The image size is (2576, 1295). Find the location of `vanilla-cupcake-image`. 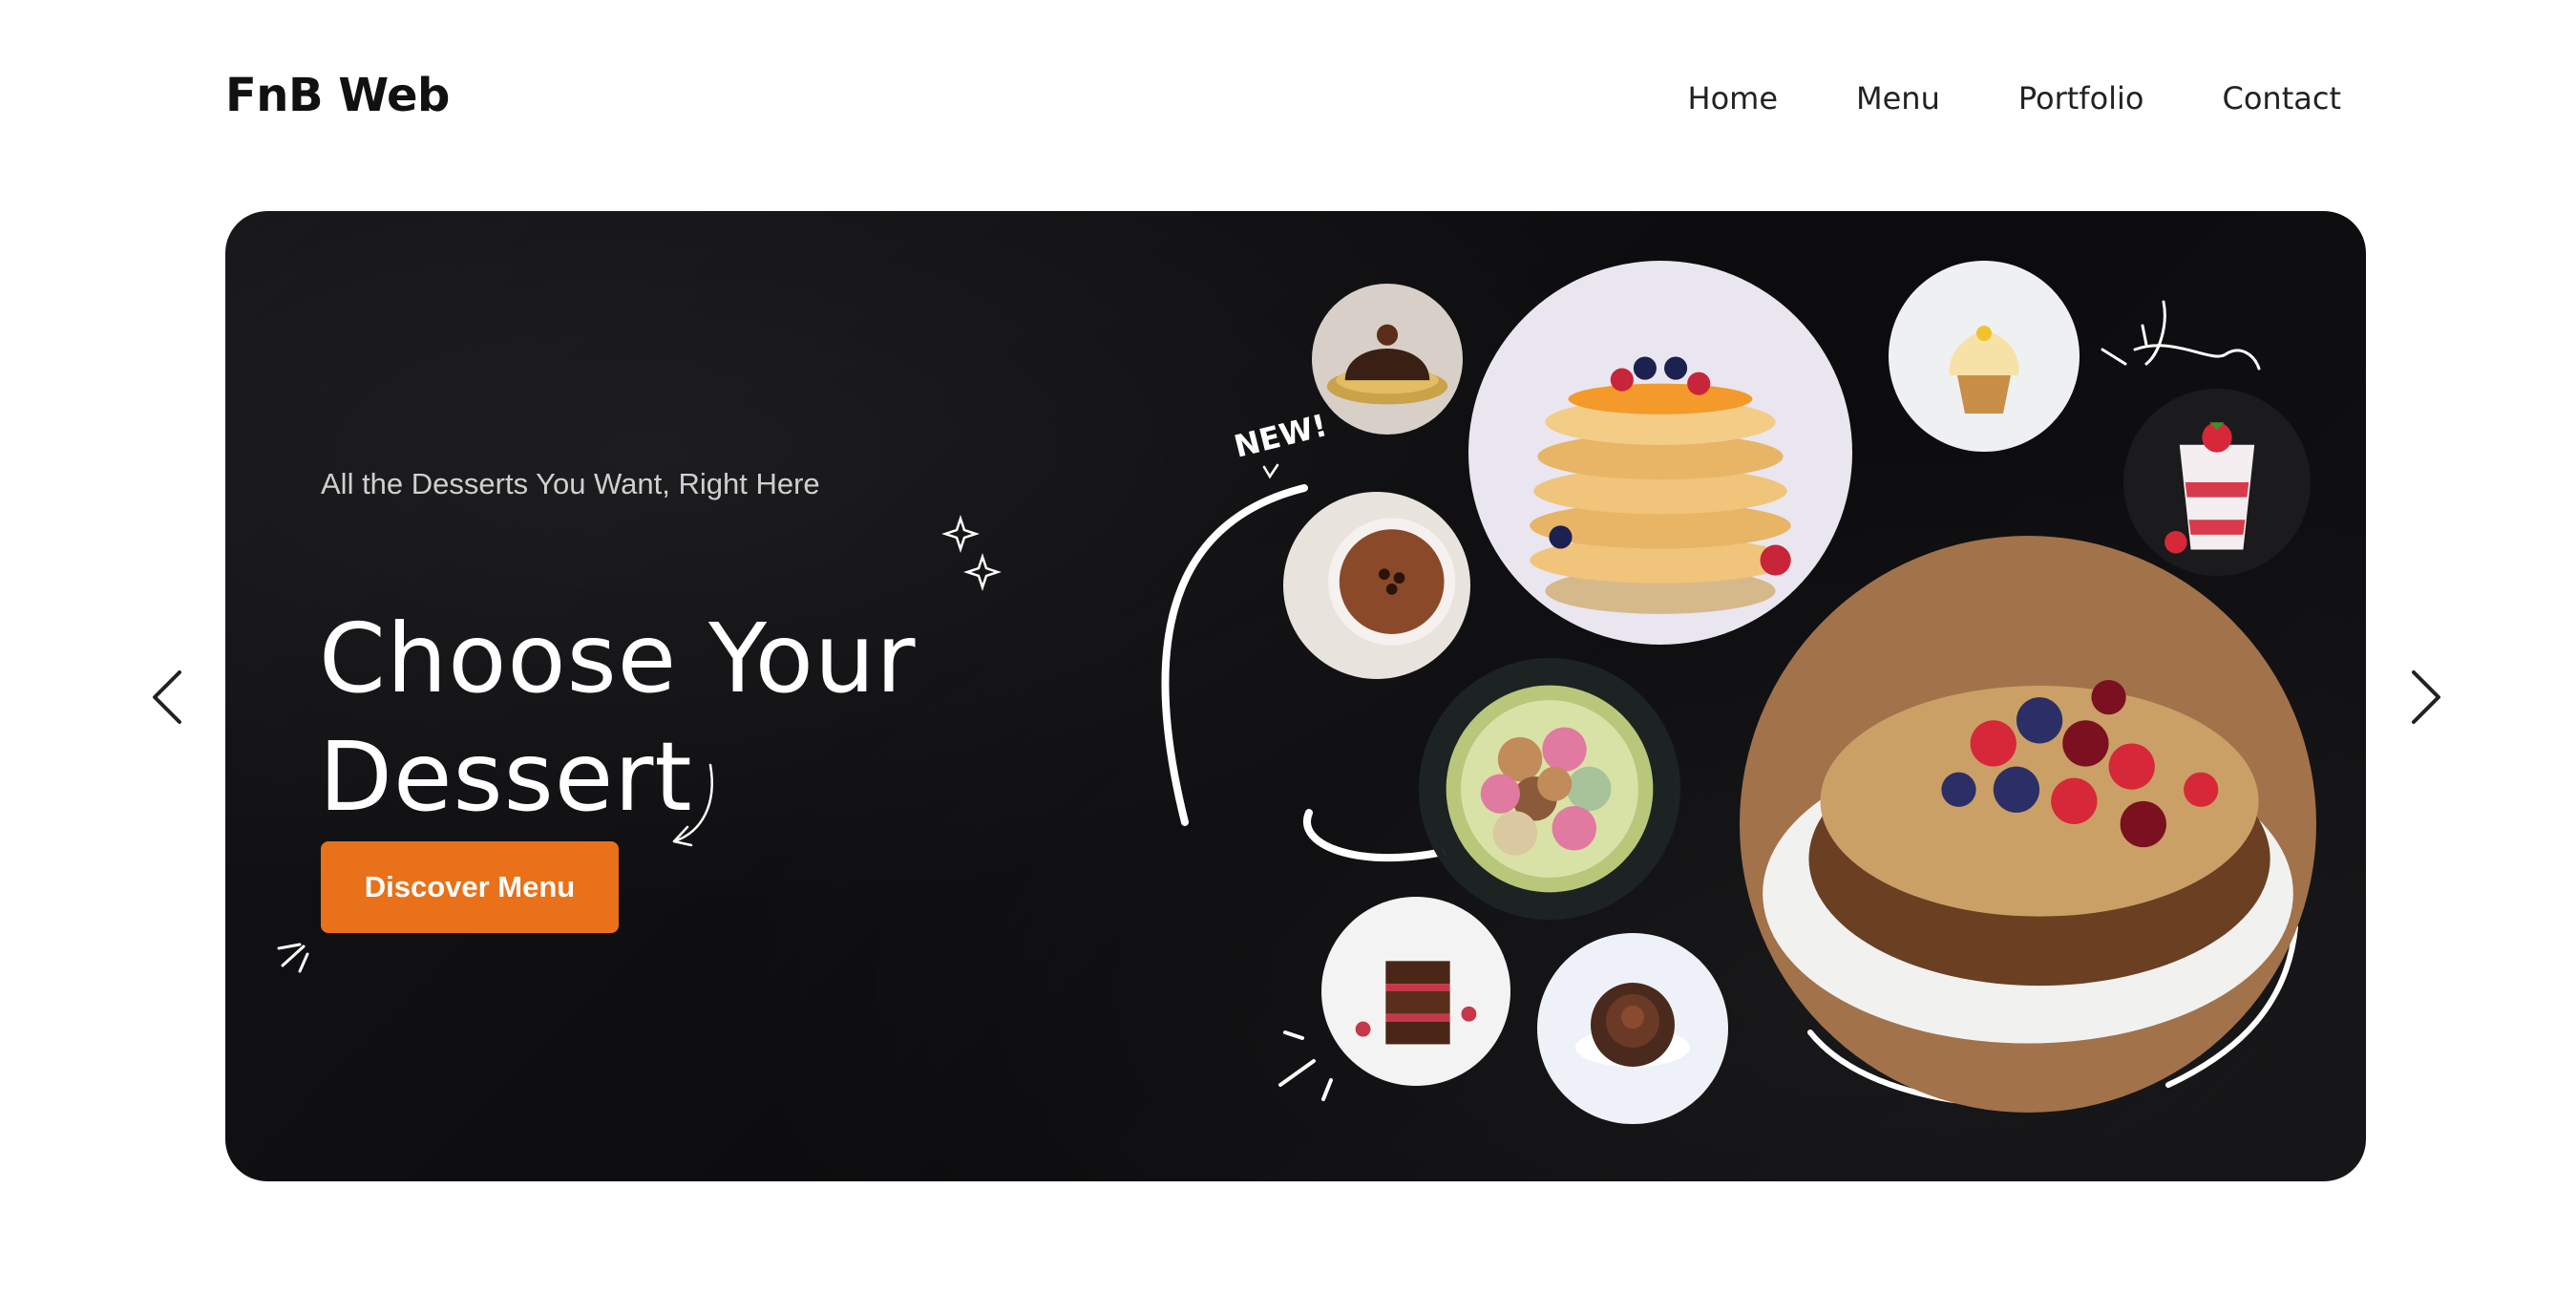

vanilla-cupcake-image is located at coordinates (1984, 356).